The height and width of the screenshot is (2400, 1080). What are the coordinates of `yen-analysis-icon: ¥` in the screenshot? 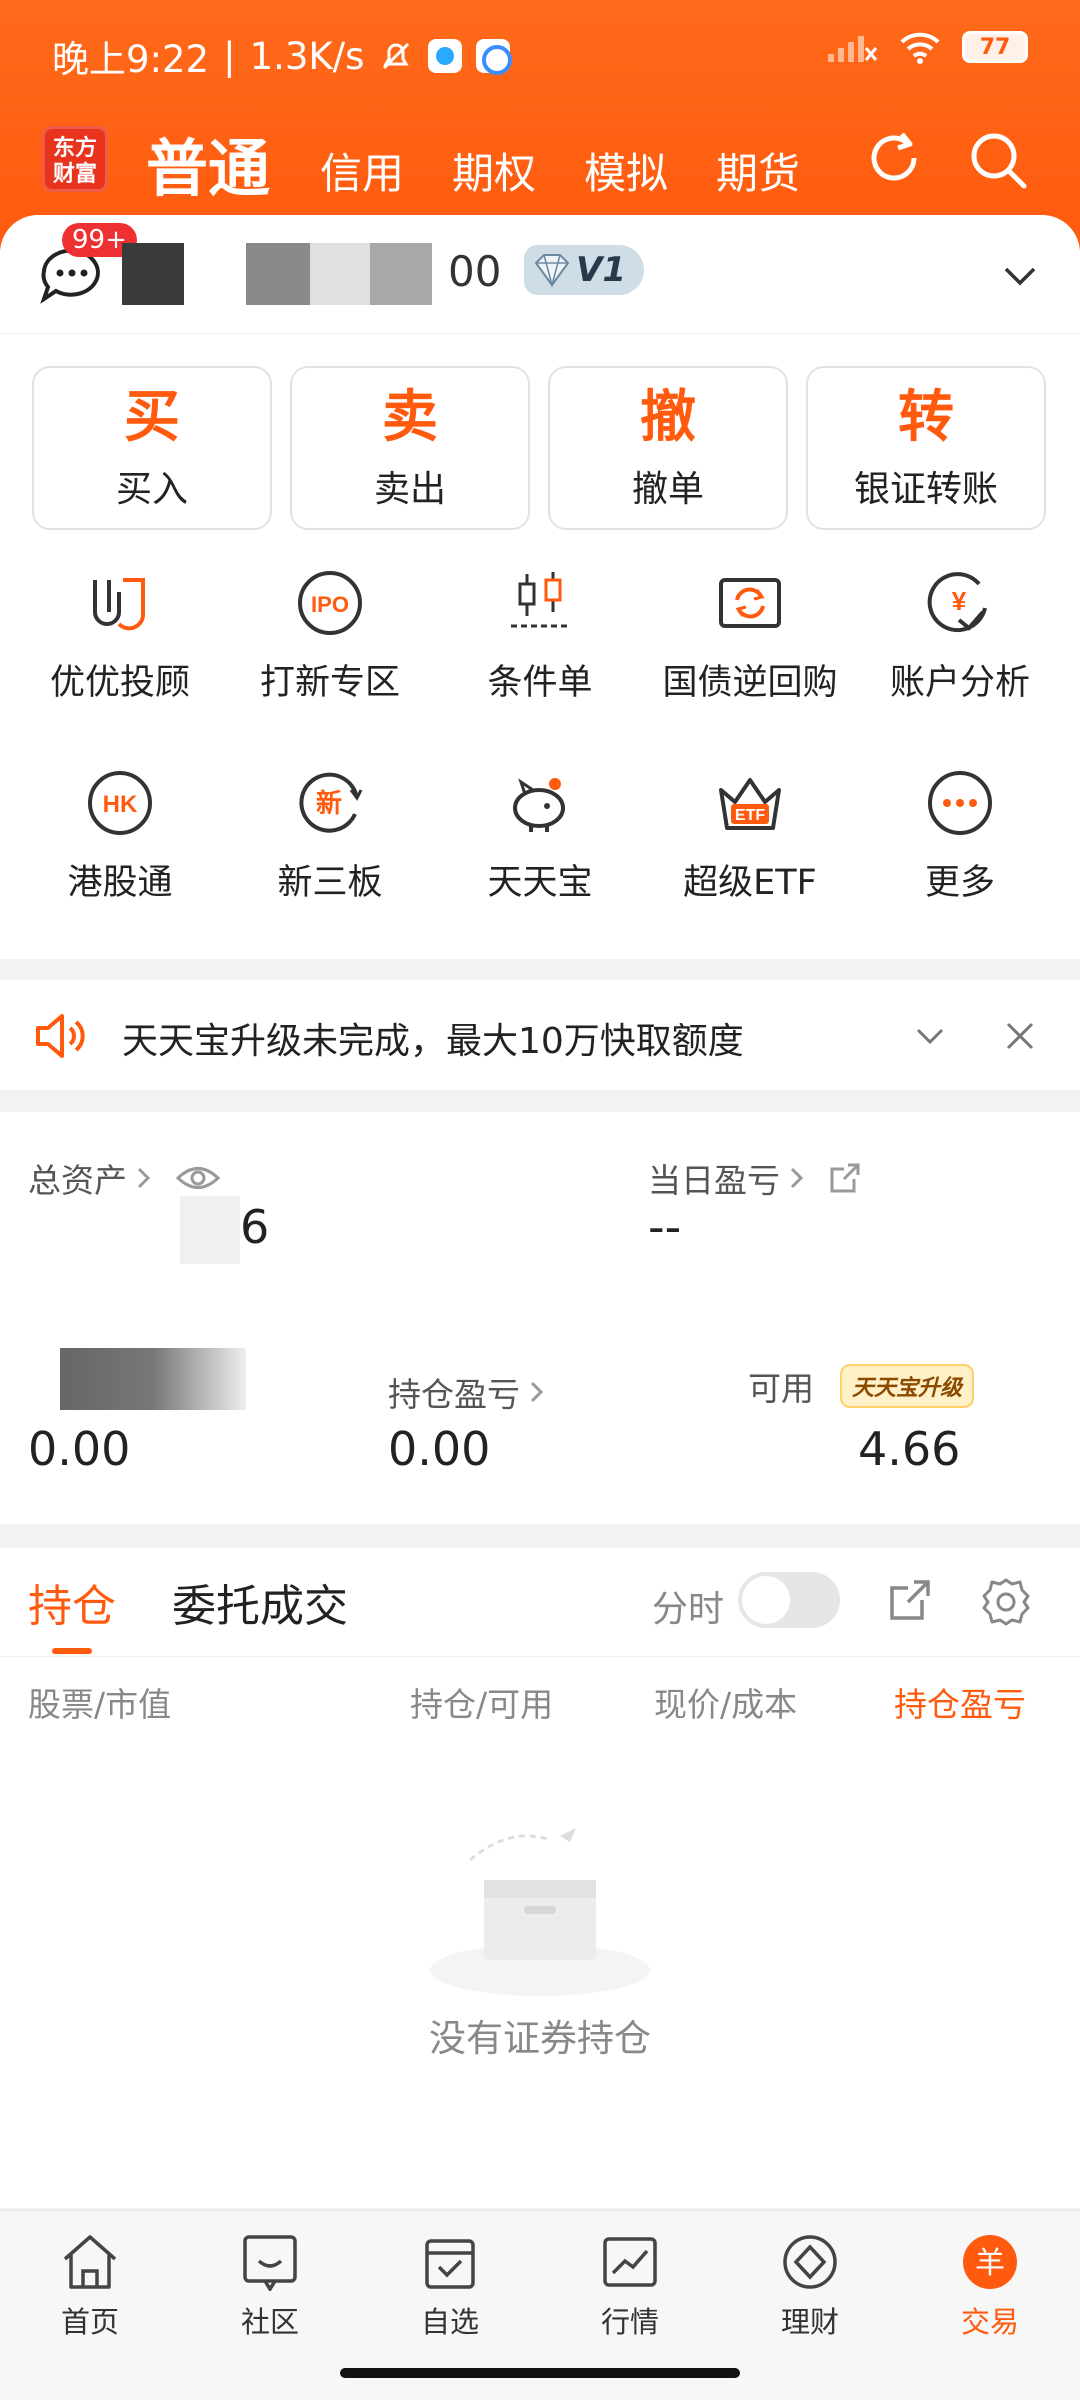 It's located at (957, 602).